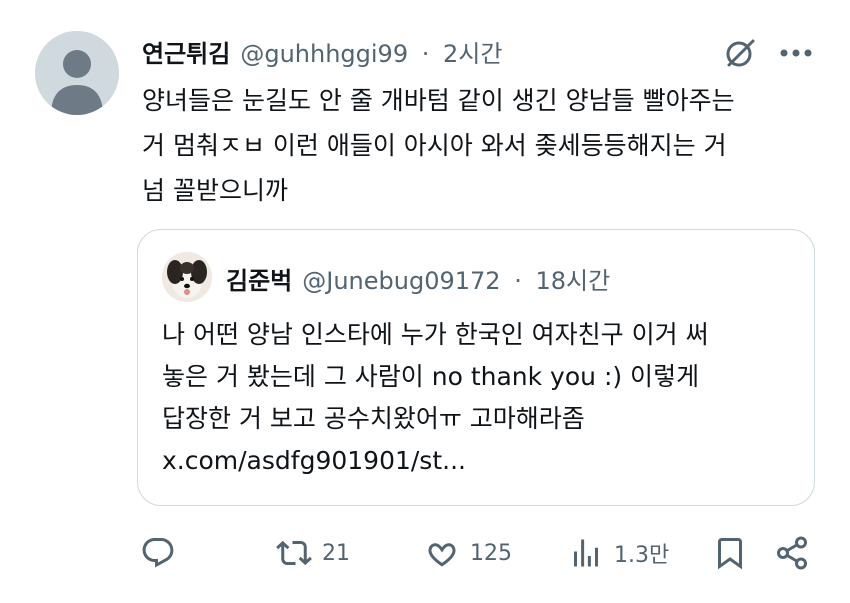  I want to click on quoted-timestamp: 18시간, so click(572, 281).